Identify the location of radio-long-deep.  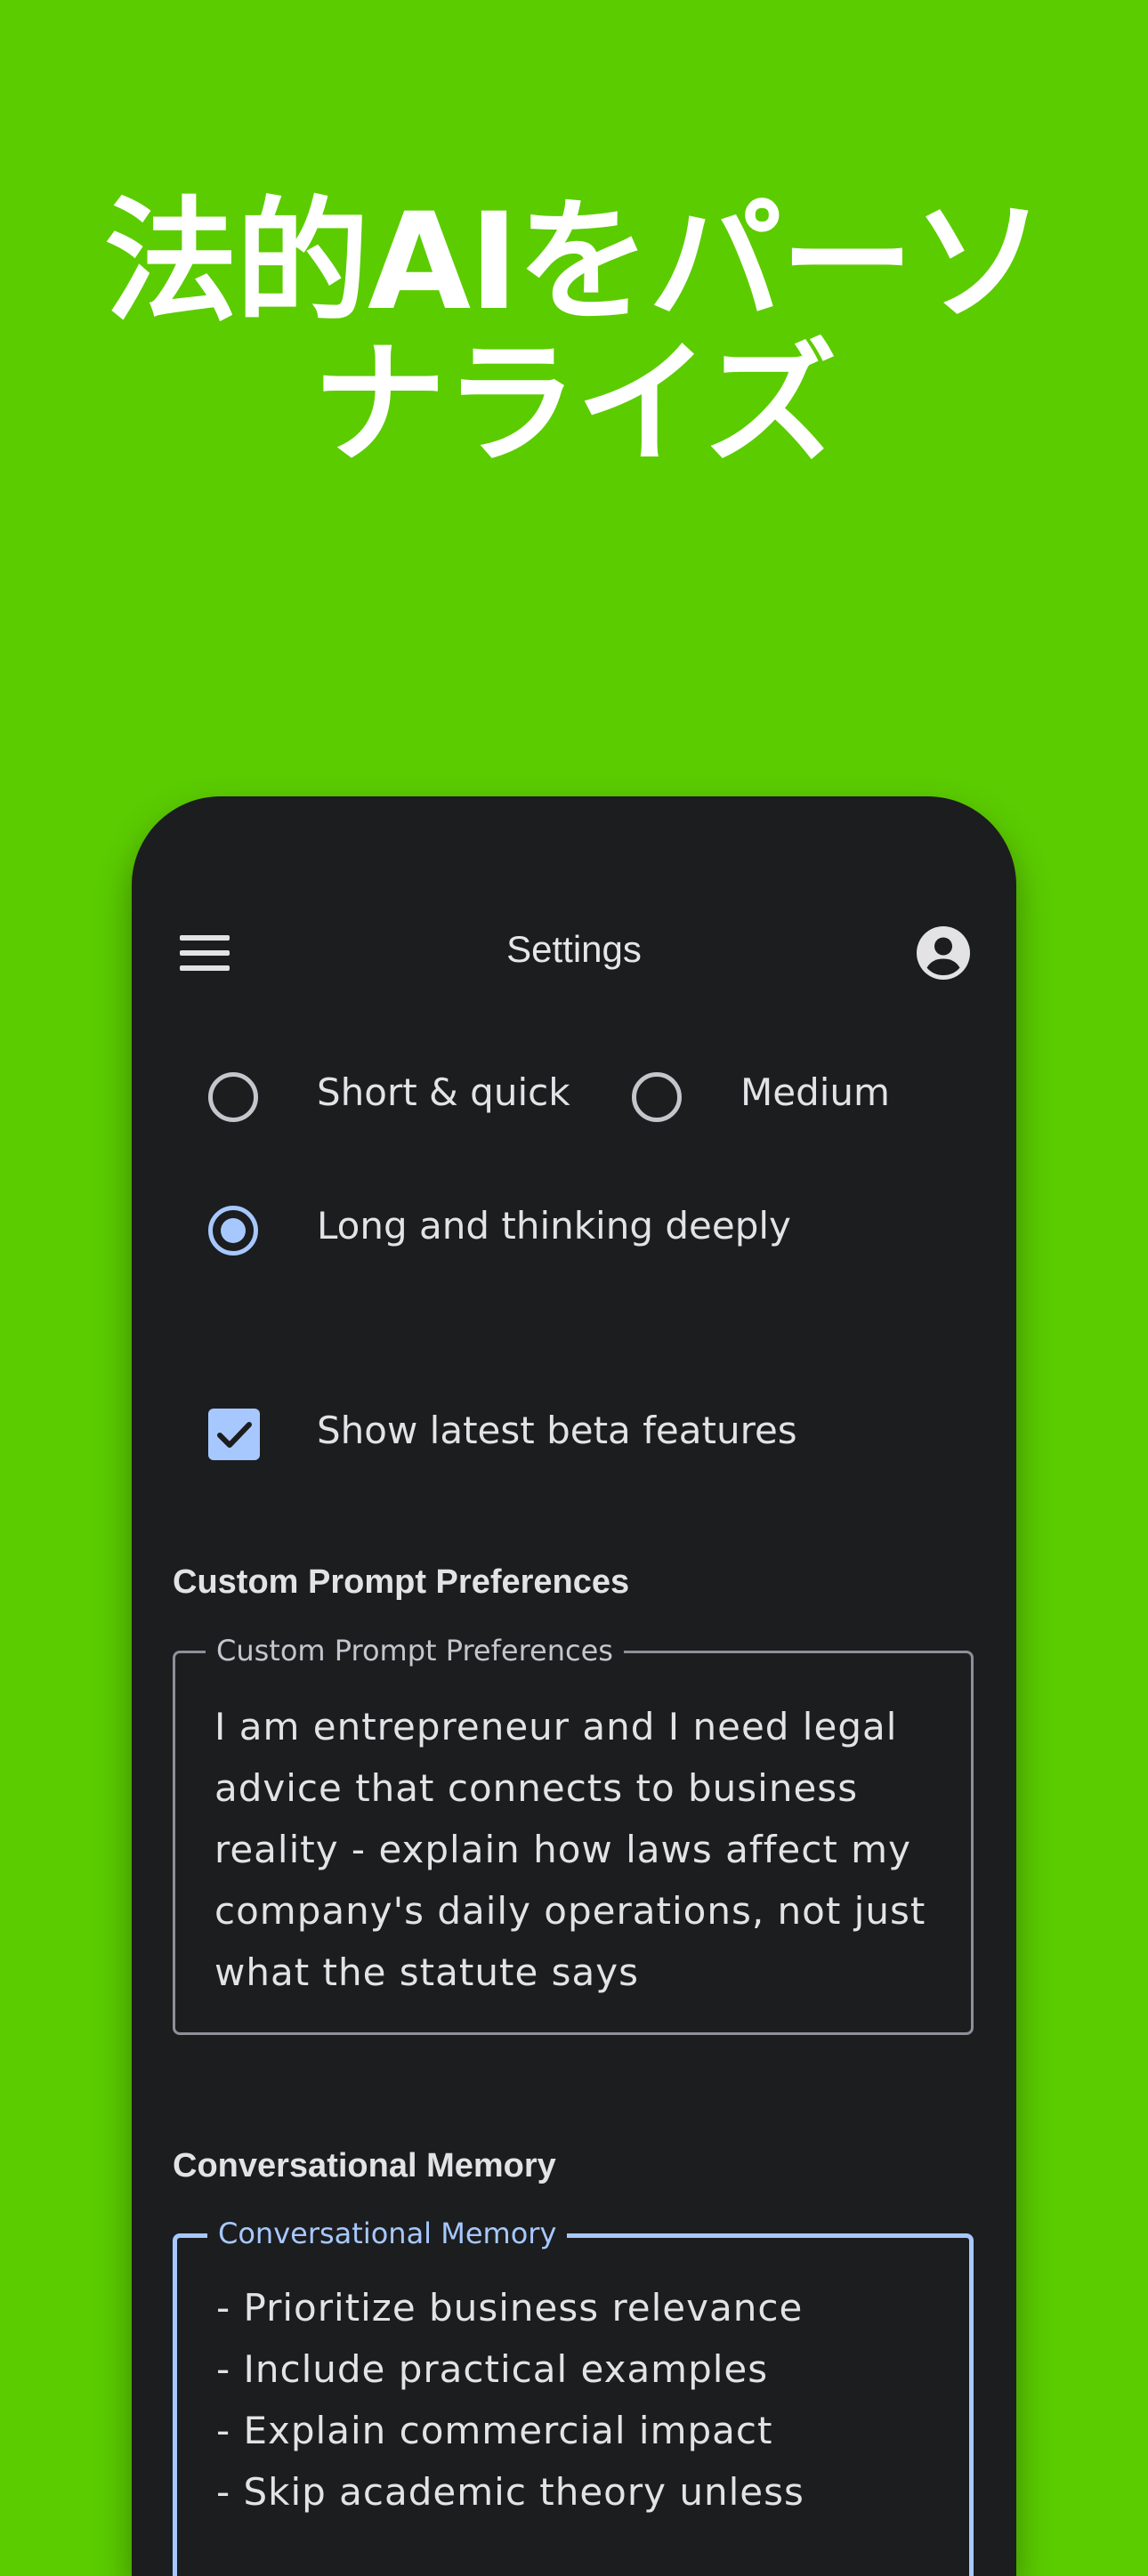
(233, 1231).